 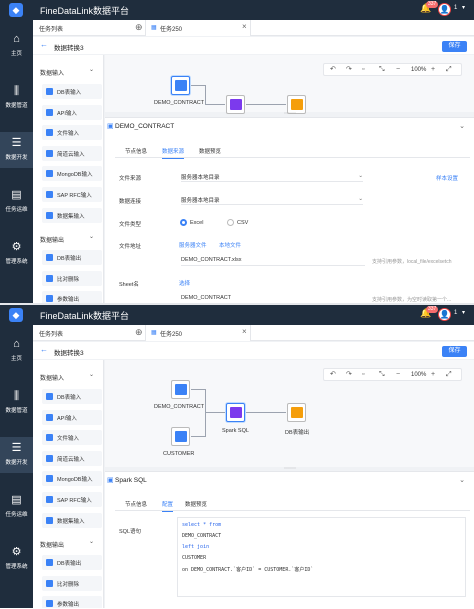 What do you see at coordinates (456, 8) in the screenshot?
I see `user-count: 1` at bounding box center [456, 8].